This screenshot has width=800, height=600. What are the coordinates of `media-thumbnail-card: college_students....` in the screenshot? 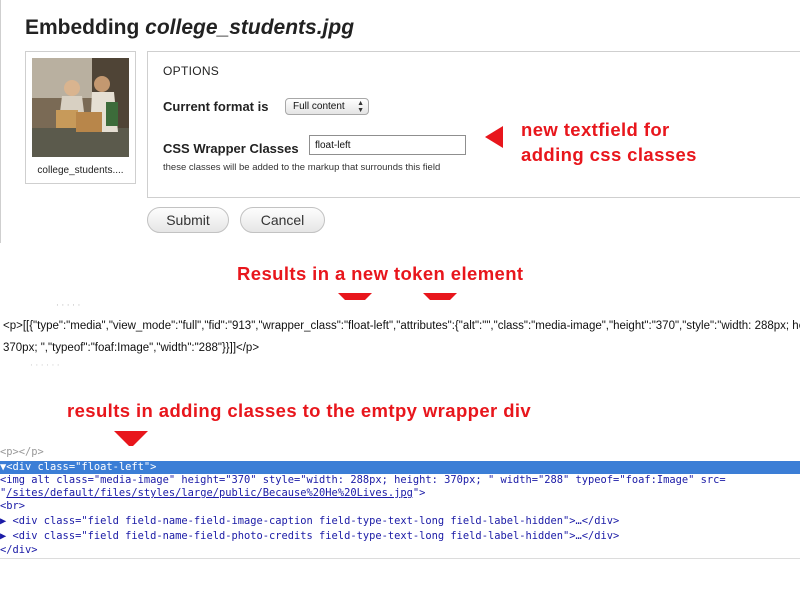 It's located at (80, 117).